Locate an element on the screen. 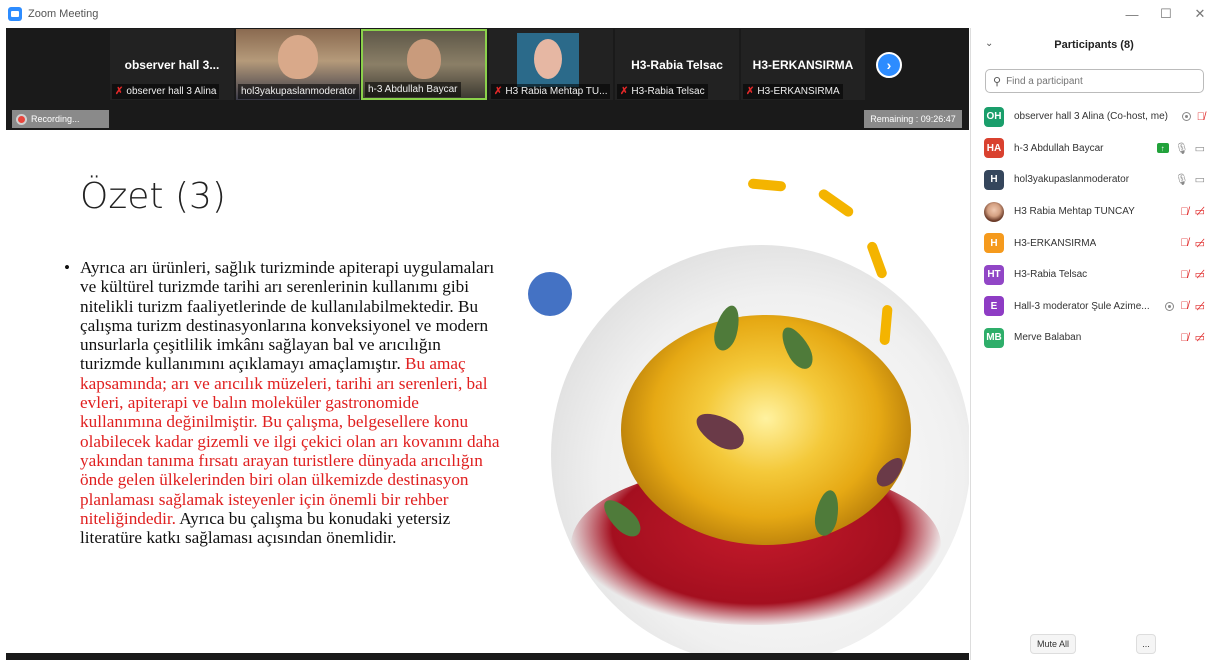 Image resolution: width=1217 pixels, height=660 pixels. participant-name: H3-ERKANSIRMA is located at coordinates (1055, 243).